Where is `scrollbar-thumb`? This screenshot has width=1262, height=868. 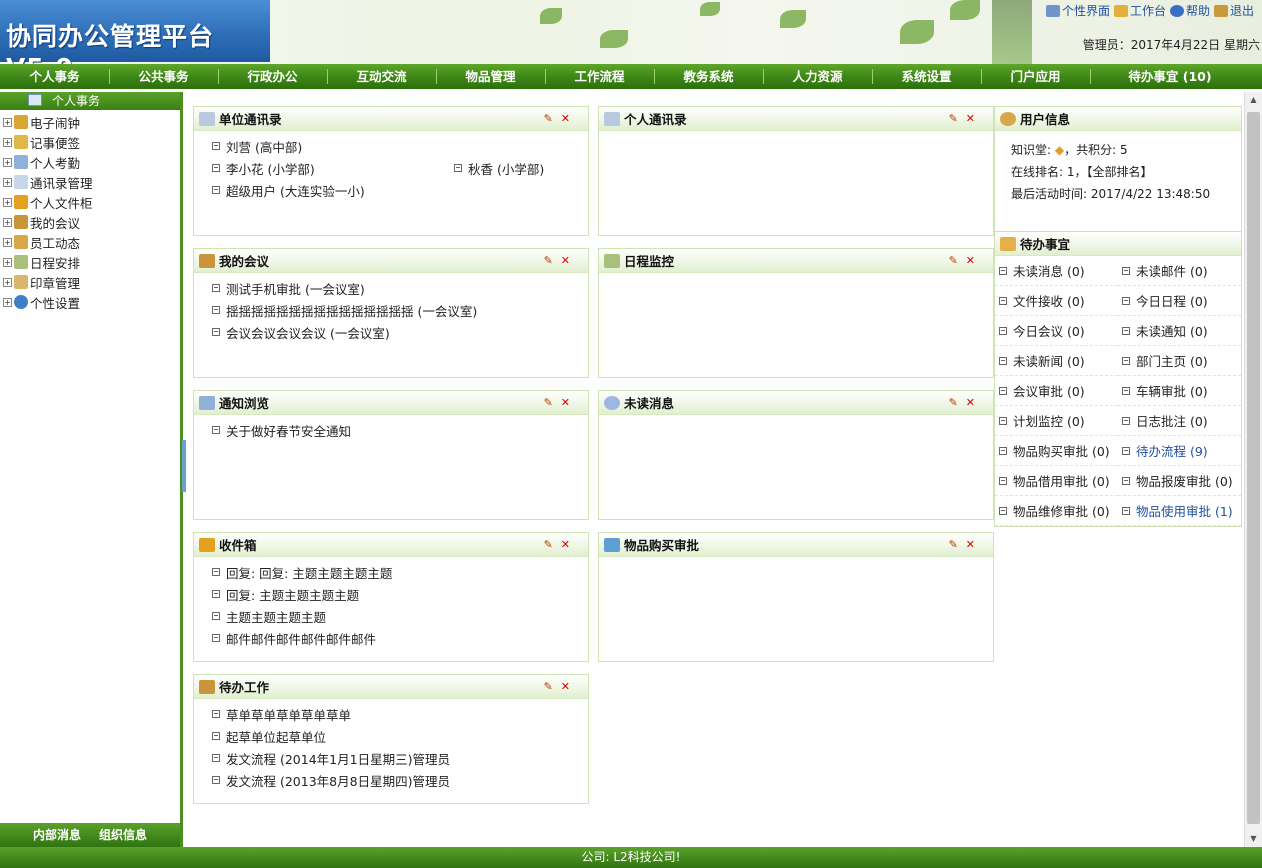 scrollbar-thumb is located at coordinates (1253, 468).